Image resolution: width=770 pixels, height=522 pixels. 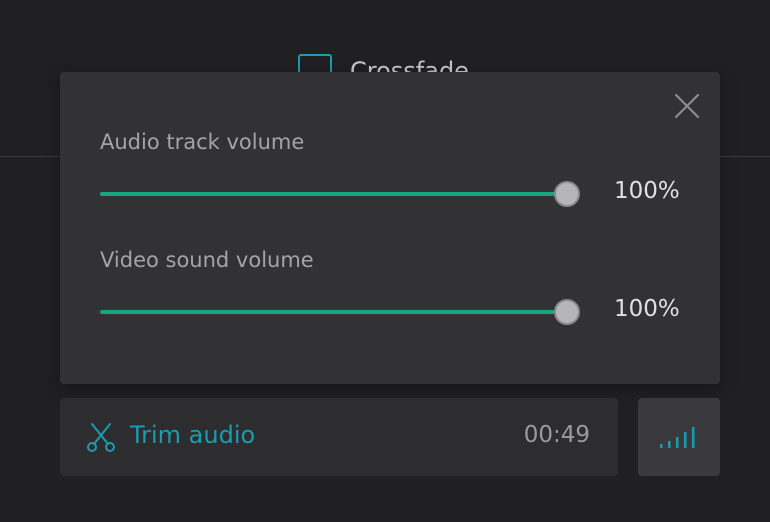 What do you see at coordinates (202, 142) in the screenshot?
I see `audio-track-volume-label: Audio track volume` at bounding box center [202, 142].